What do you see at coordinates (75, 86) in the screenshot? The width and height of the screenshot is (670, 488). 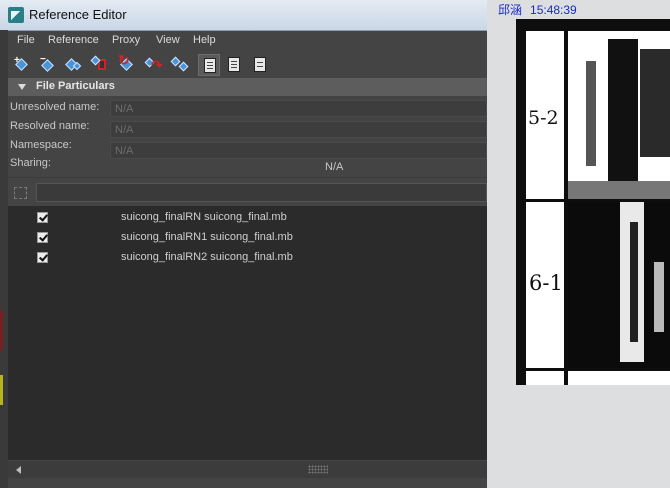 I see `section-title: File Particulars` at bounding box center [75, 86].